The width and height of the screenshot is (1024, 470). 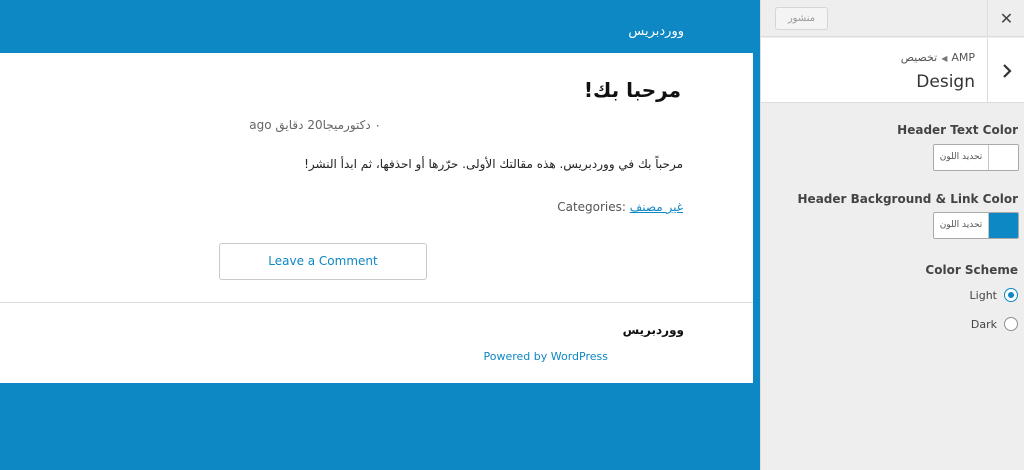 What do you see at coordinates (963, 57) in the screenshot?
I see `breadcrumb-parent: AMP` at bounding box center [963, 57].